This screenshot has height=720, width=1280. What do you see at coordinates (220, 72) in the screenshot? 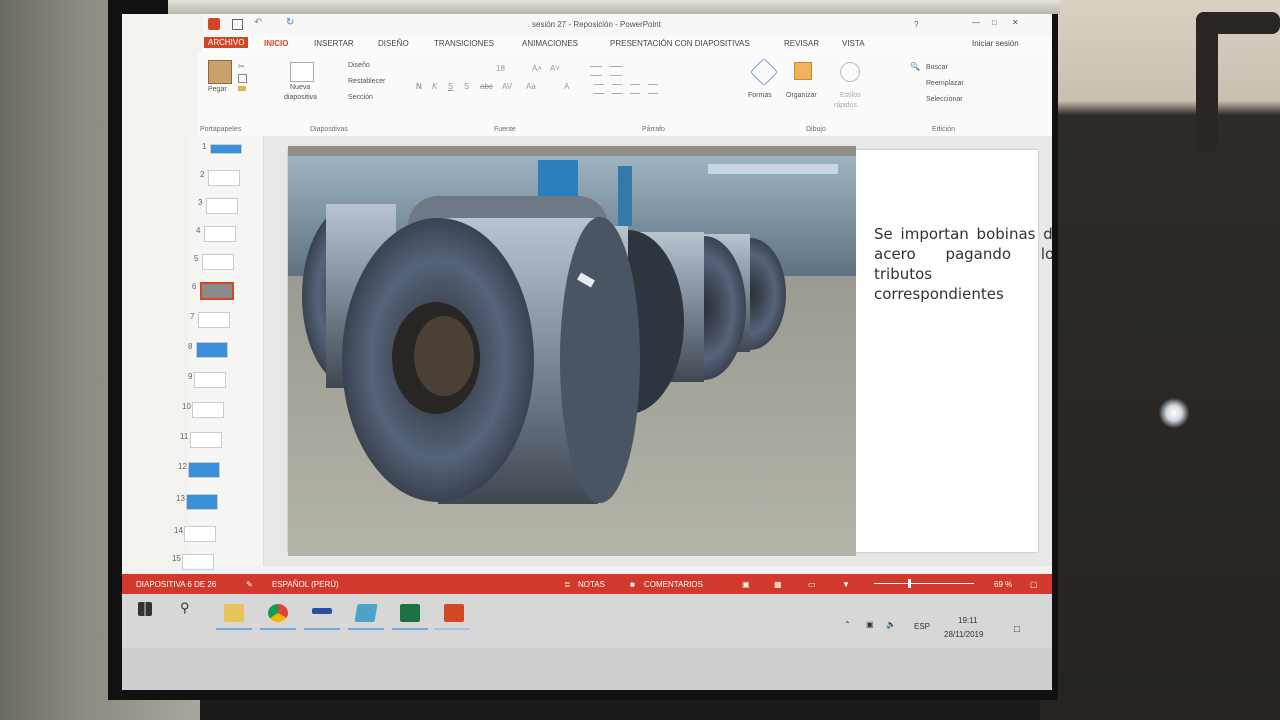
I see `paste-icon` at bounding box center [220, 72].